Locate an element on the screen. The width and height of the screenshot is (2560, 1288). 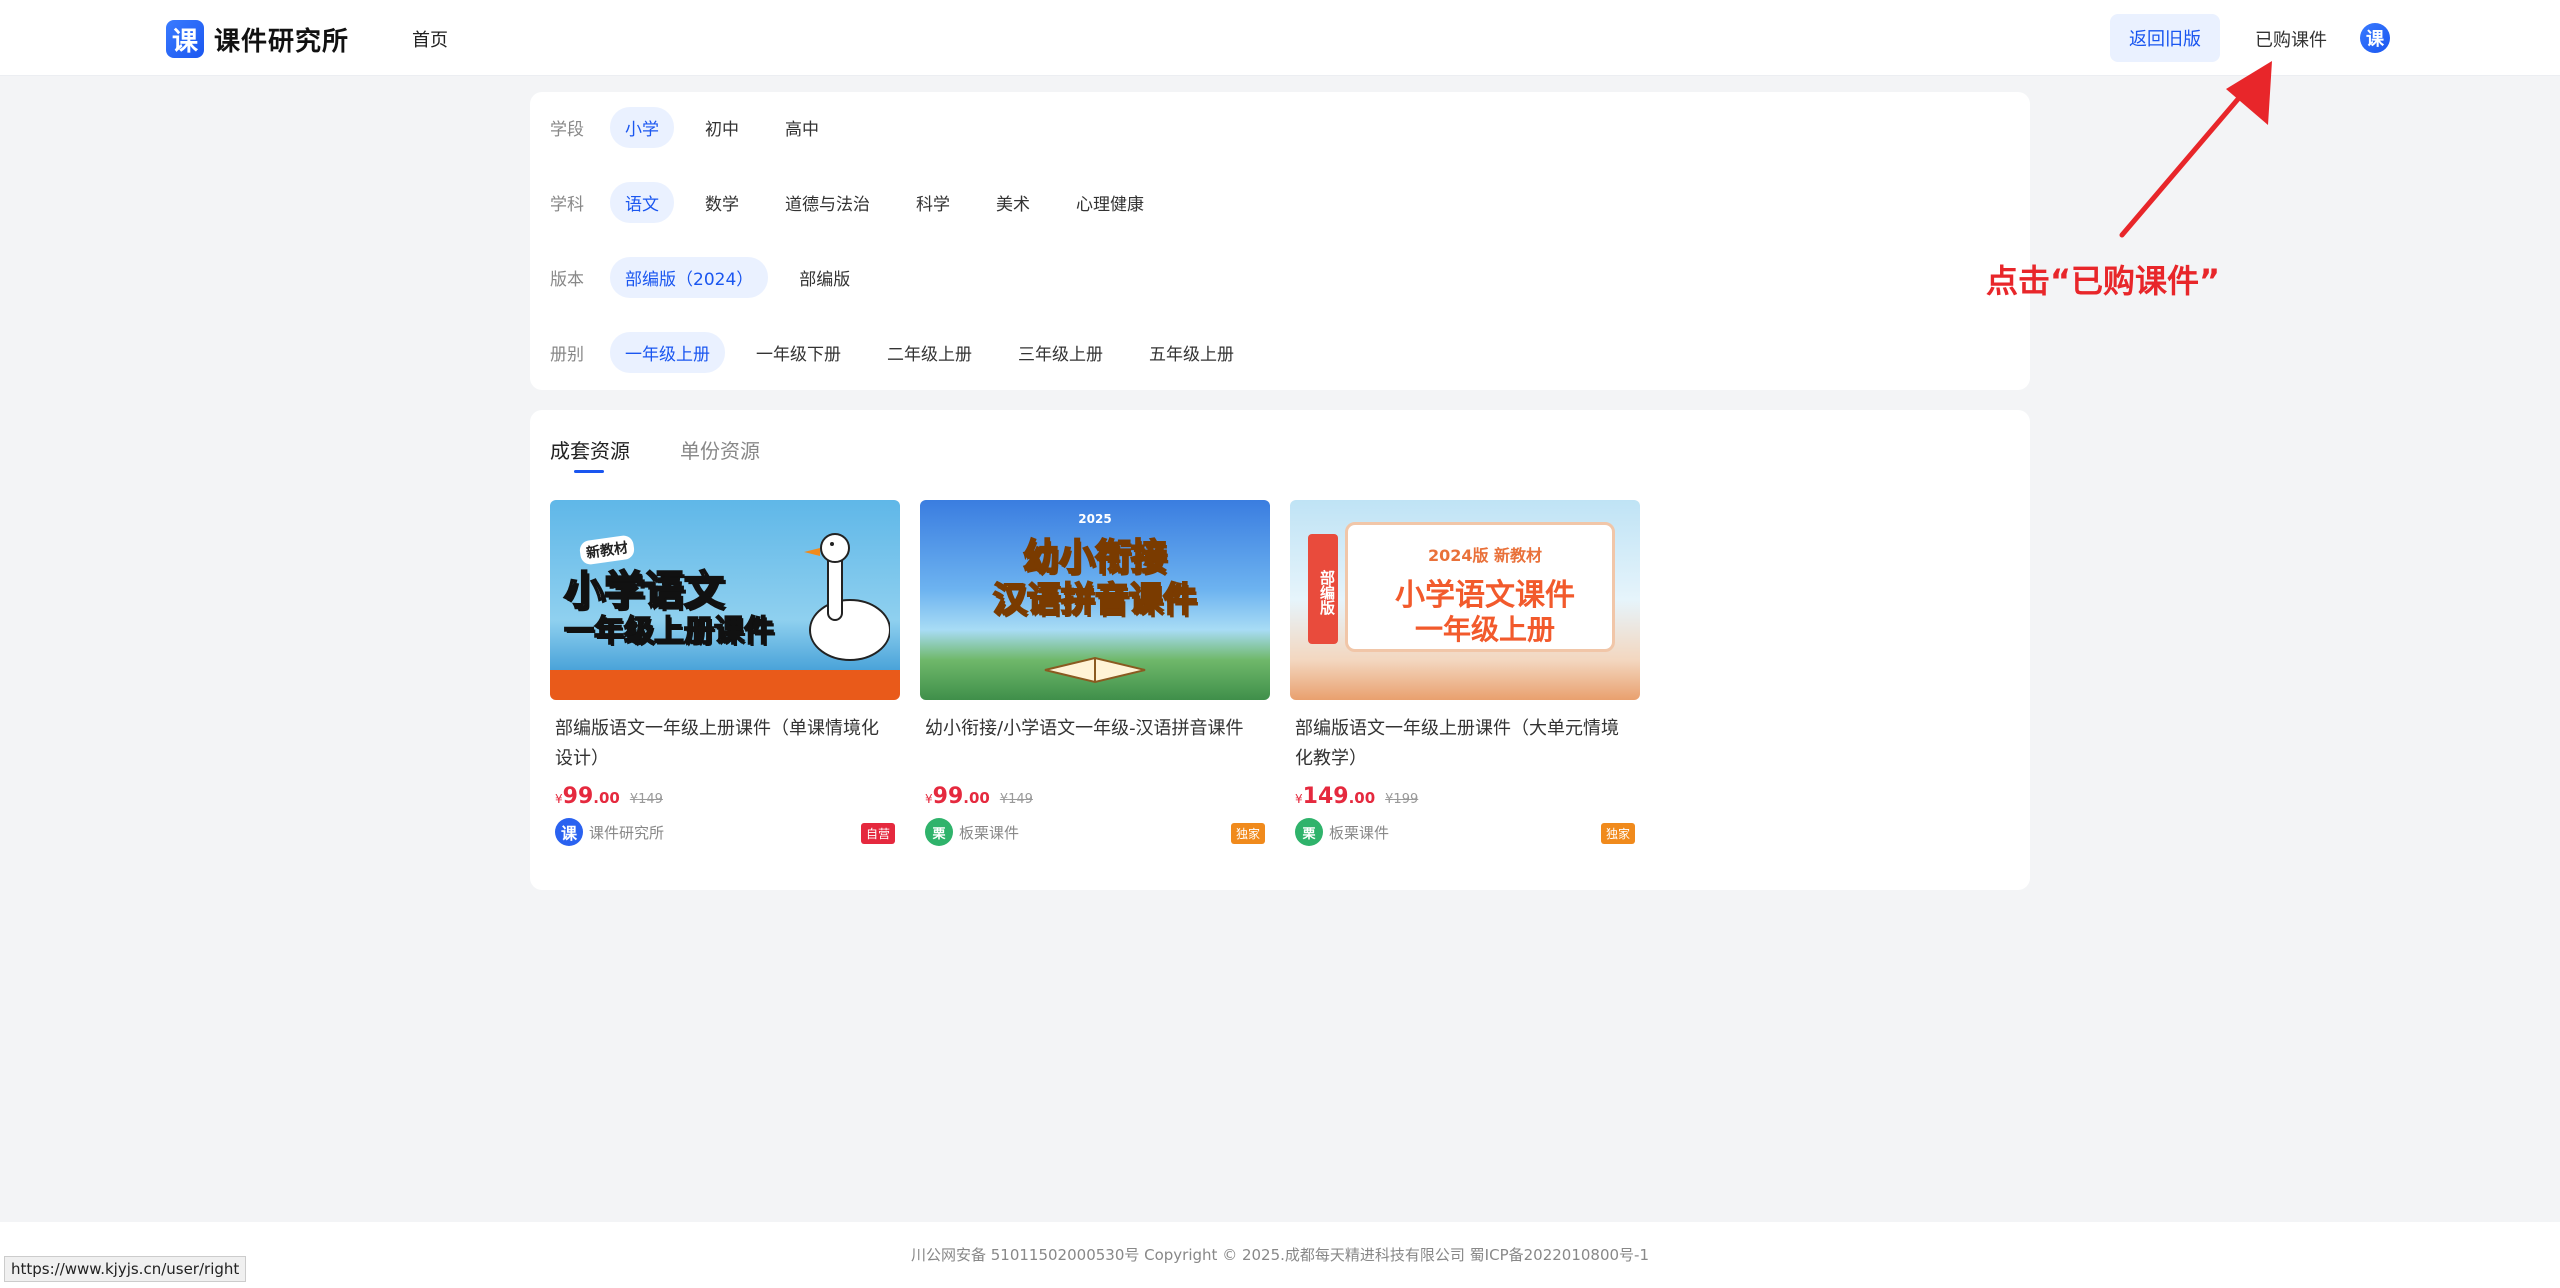
filter-row-subject: 学科 语文 数学 道德与法治 科学 美术 心理健康 is located at coordinates (862, 202).